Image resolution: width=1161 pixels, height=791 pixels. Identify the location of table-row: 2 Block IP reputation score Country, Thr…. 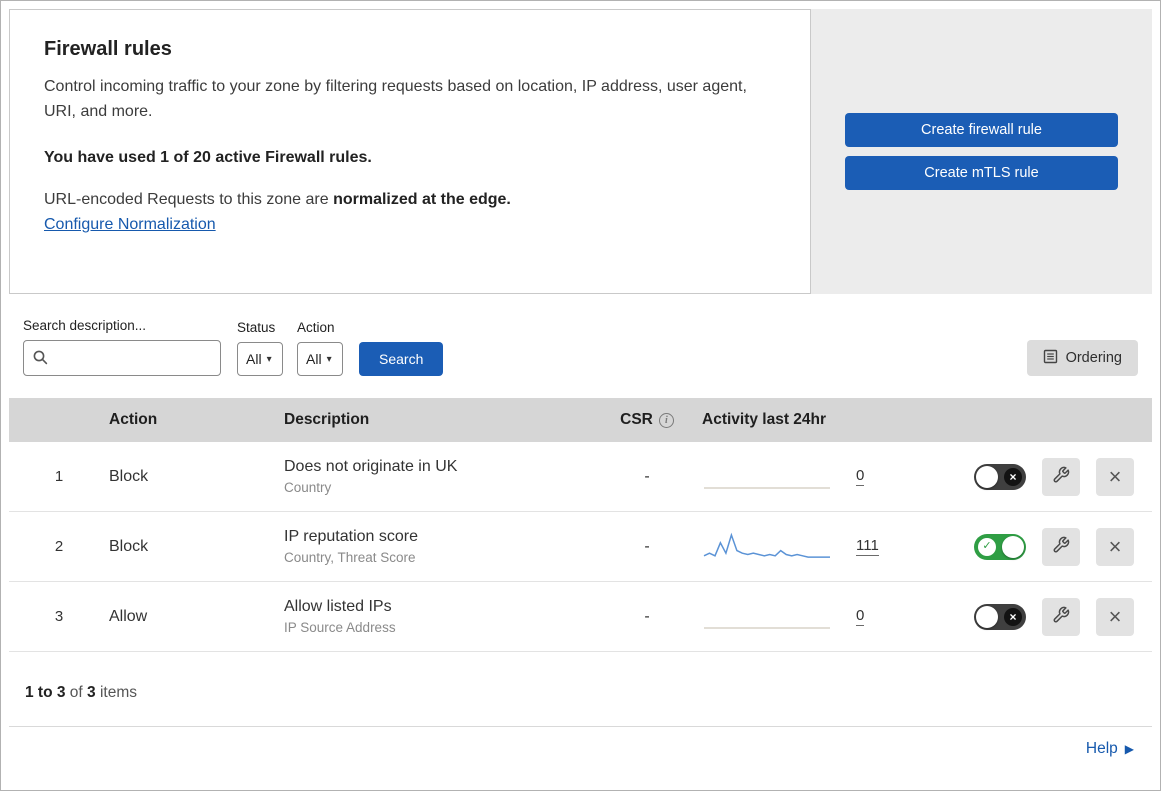
(580, 547).